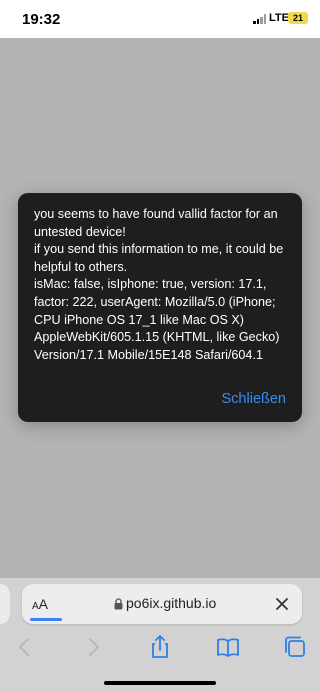 The width and height of the screenshot is (320, 692). I want to click on aa-small-letter: A, so click(35, 606).